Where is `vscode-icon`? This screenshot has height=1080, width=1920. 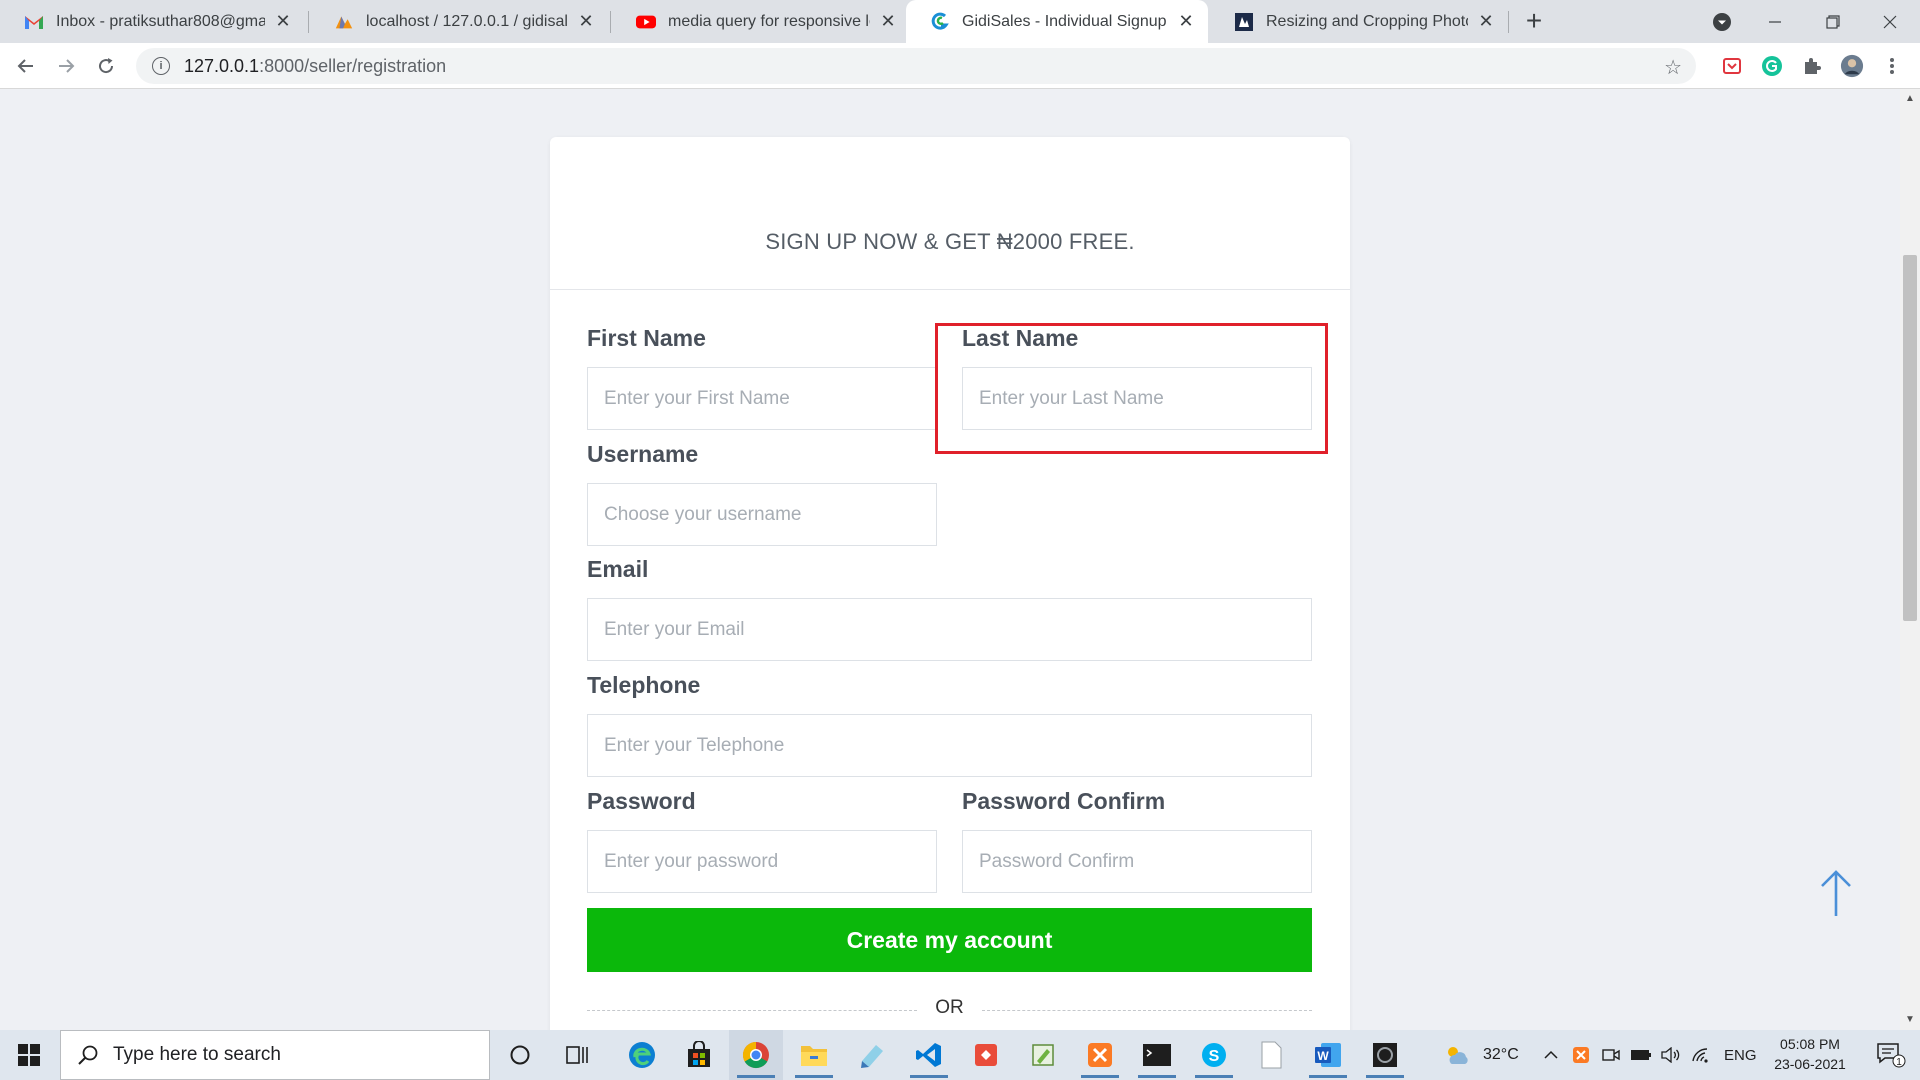
vscode-icon is located at coordinates (929, 1055).